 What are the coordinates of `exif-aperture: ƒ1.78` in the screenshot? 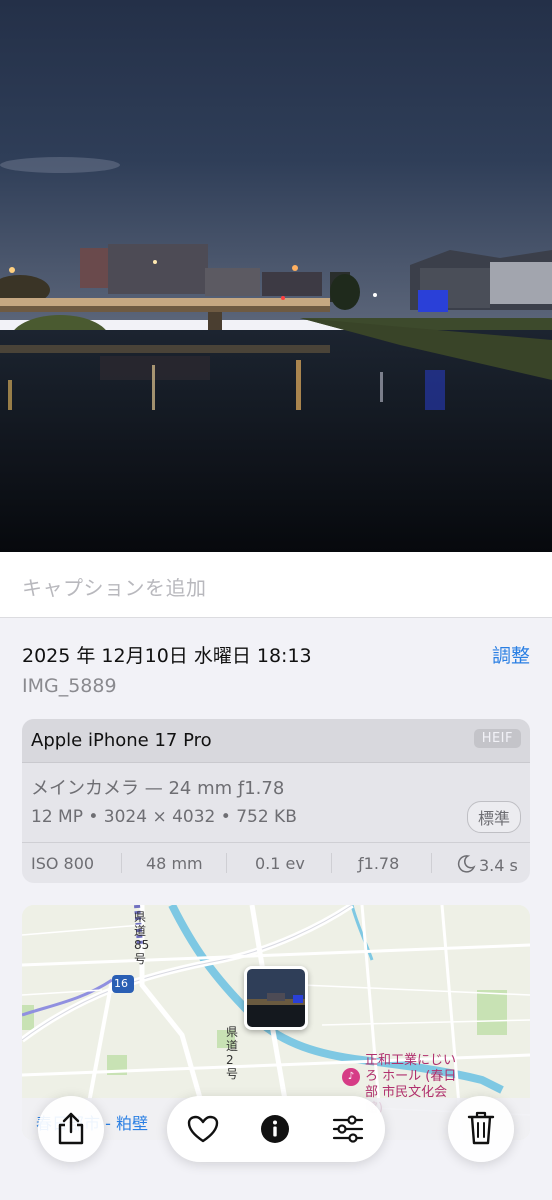 It's located at (379, 863).